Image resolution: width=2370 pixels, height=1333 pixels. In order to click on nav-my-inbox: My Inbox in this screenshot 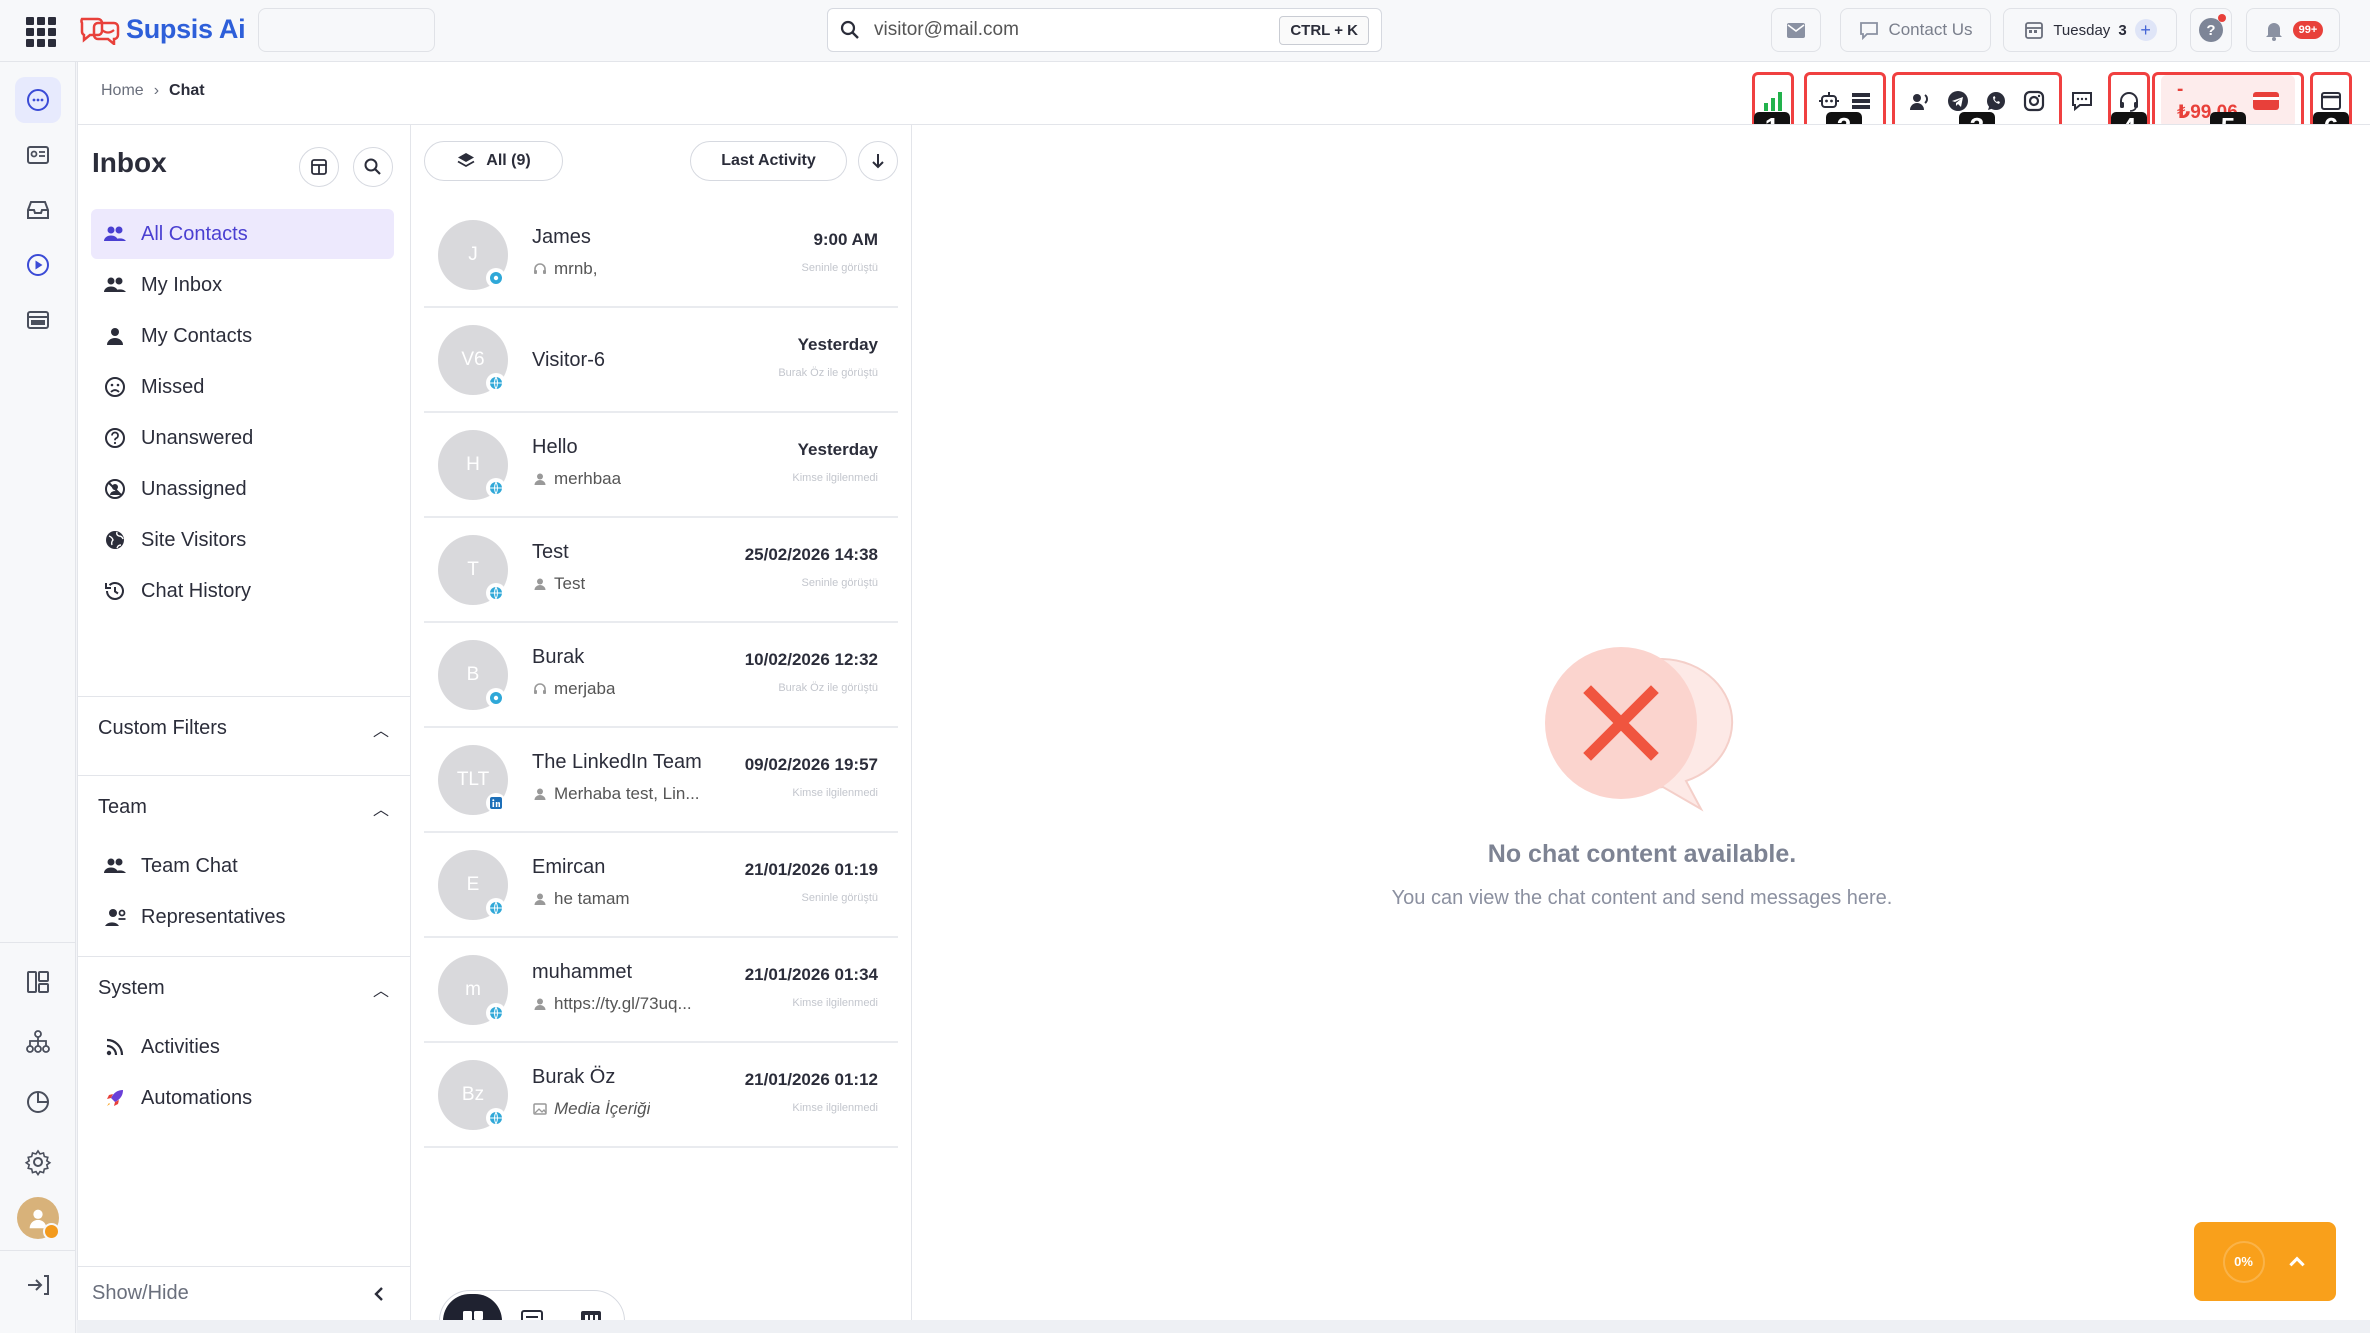, I will do `click(242, 285)`.